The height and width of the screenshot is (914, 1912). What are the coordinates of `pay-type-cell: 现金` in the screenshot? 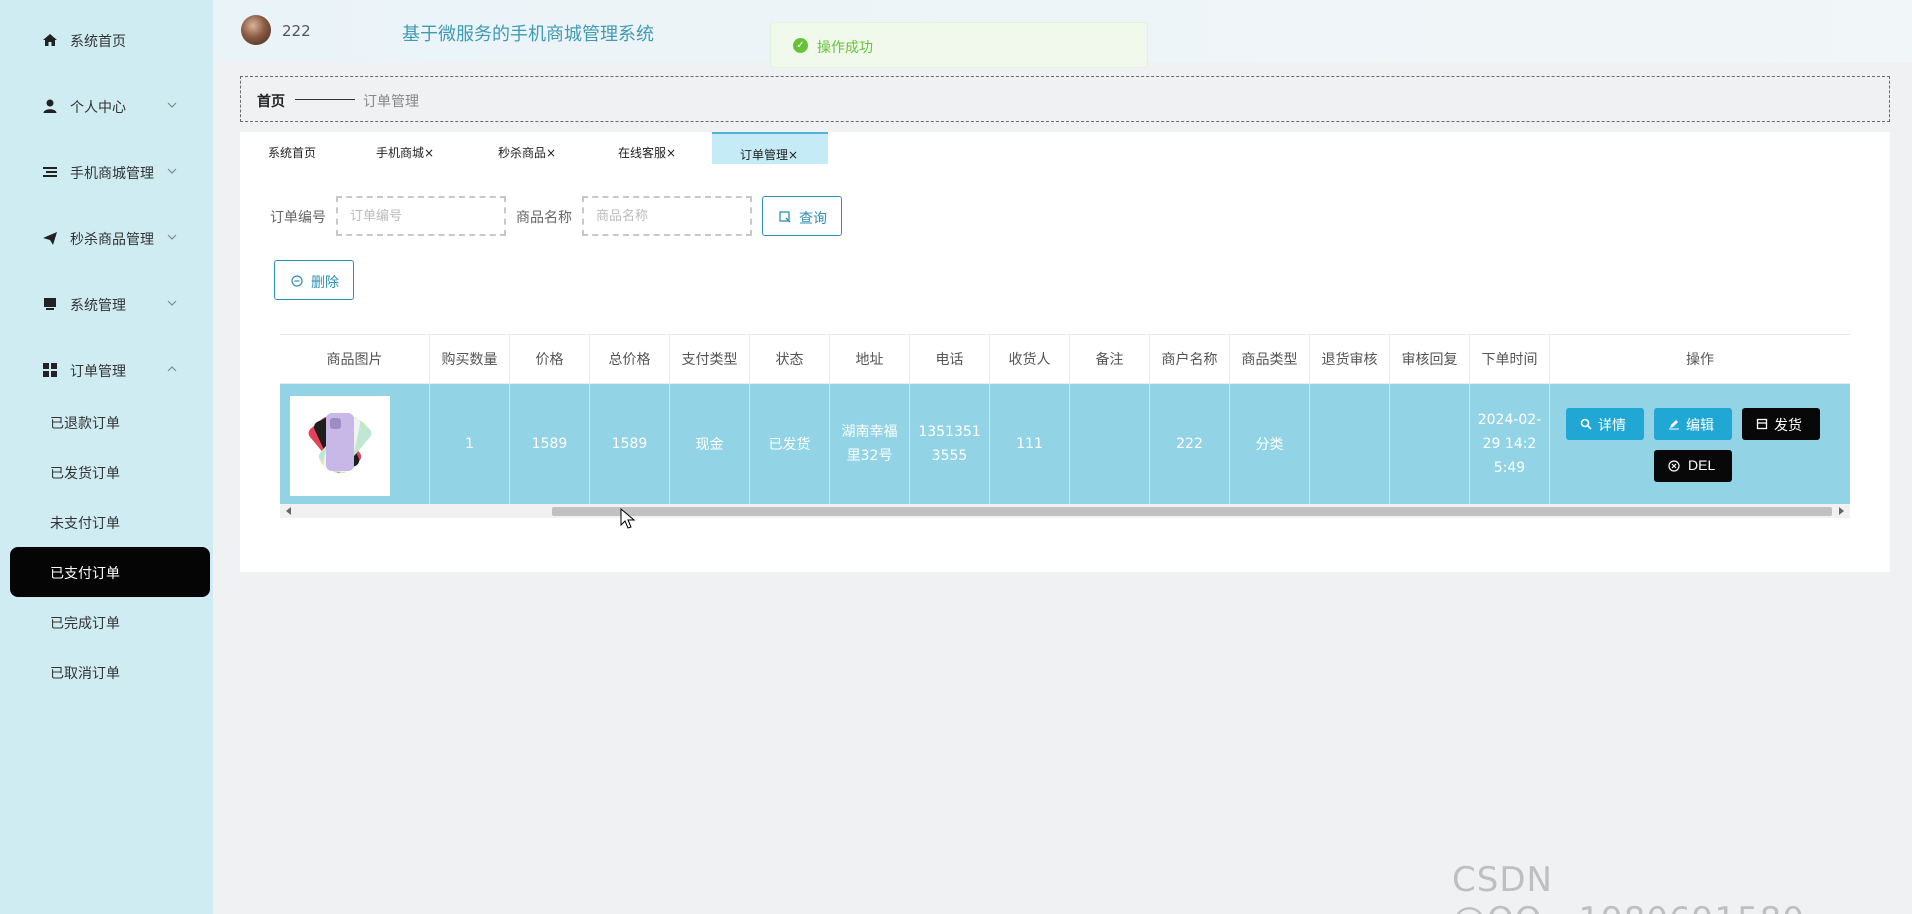 It's located at (710, 444).